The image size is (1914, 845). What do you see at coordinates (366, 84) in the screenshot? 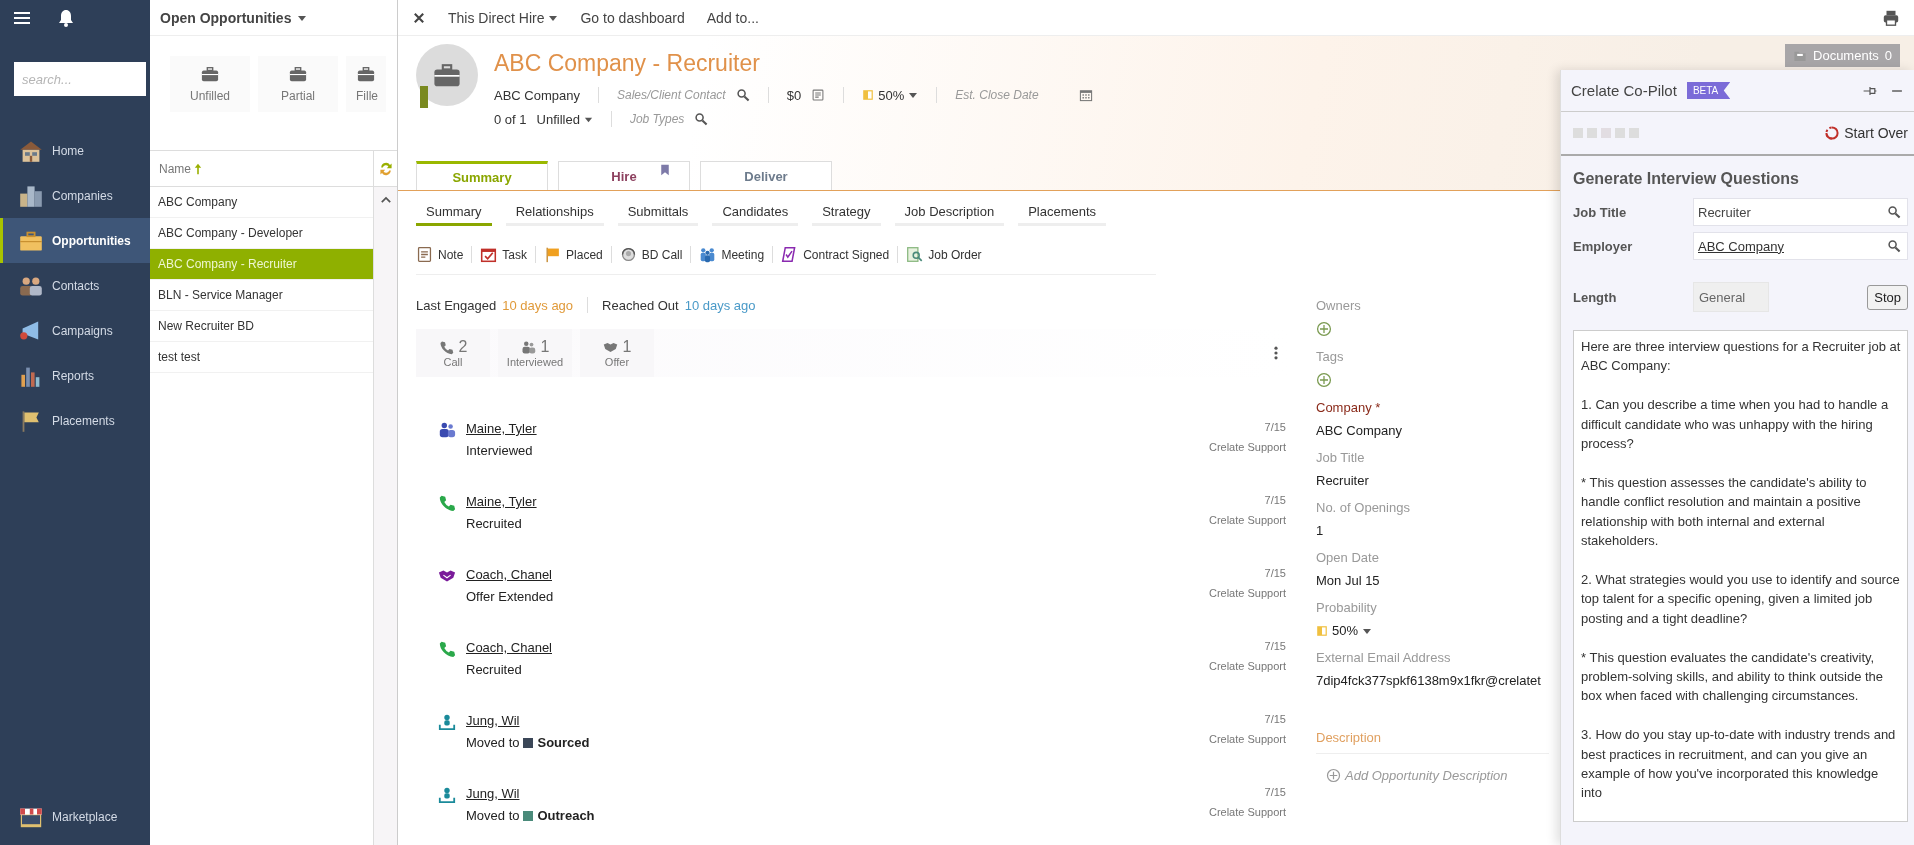
I see `filter-tile: Fille` at bounding box center [366, 84].